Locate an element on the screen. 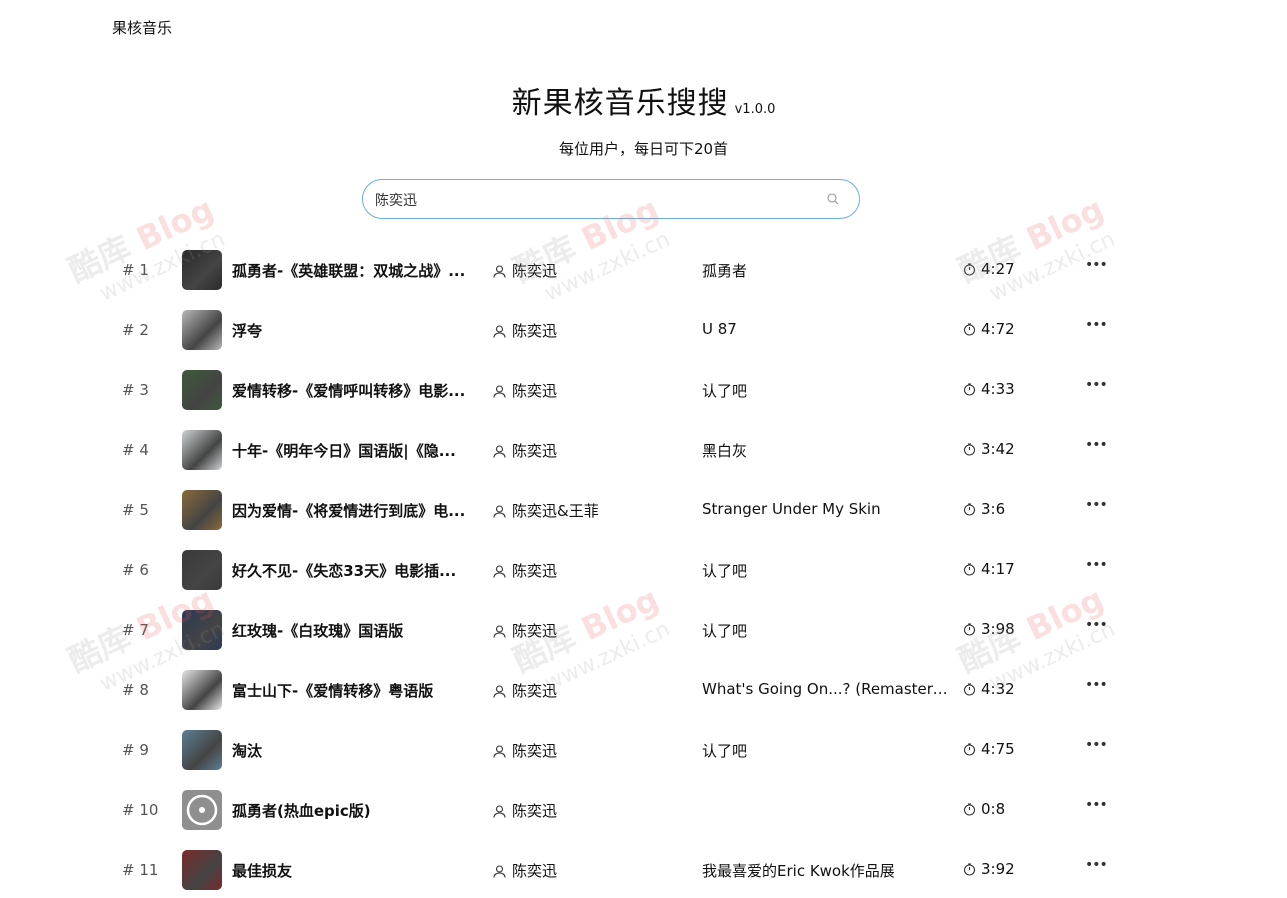 The image size is (1287, 898). page-subtitle: 每位用户，每日可下20首 is located at coordinates (643, 149).